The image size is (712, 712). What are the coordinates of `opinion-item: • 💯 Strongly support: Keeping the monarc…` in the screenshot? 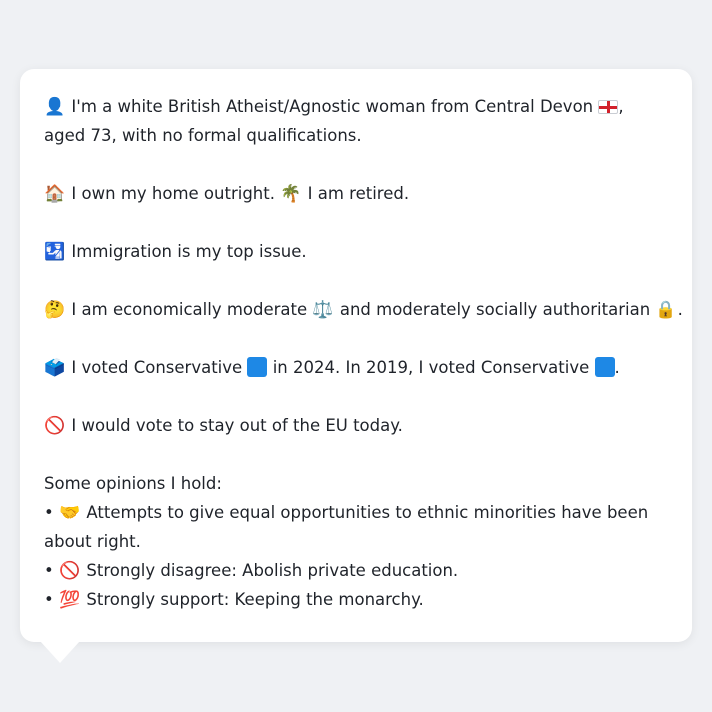 It's located at (356, 599).